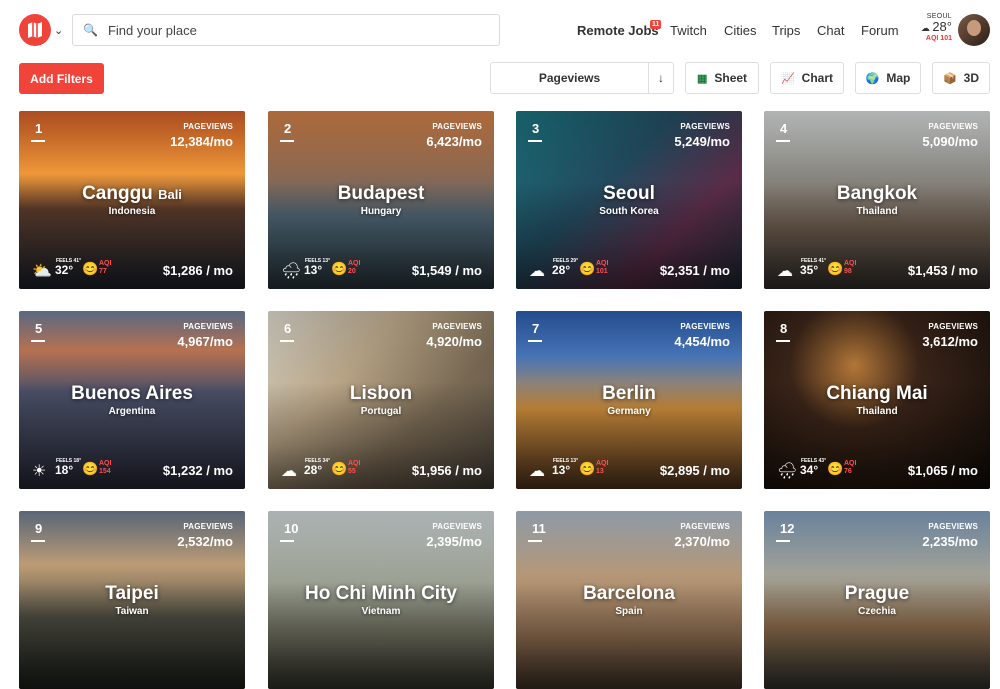 The width and height of the screenshot is (1000, 689). Describe the element at coordinates (942, 26) in the screenshot. I see `weather-temp-value: 28°` at that location.